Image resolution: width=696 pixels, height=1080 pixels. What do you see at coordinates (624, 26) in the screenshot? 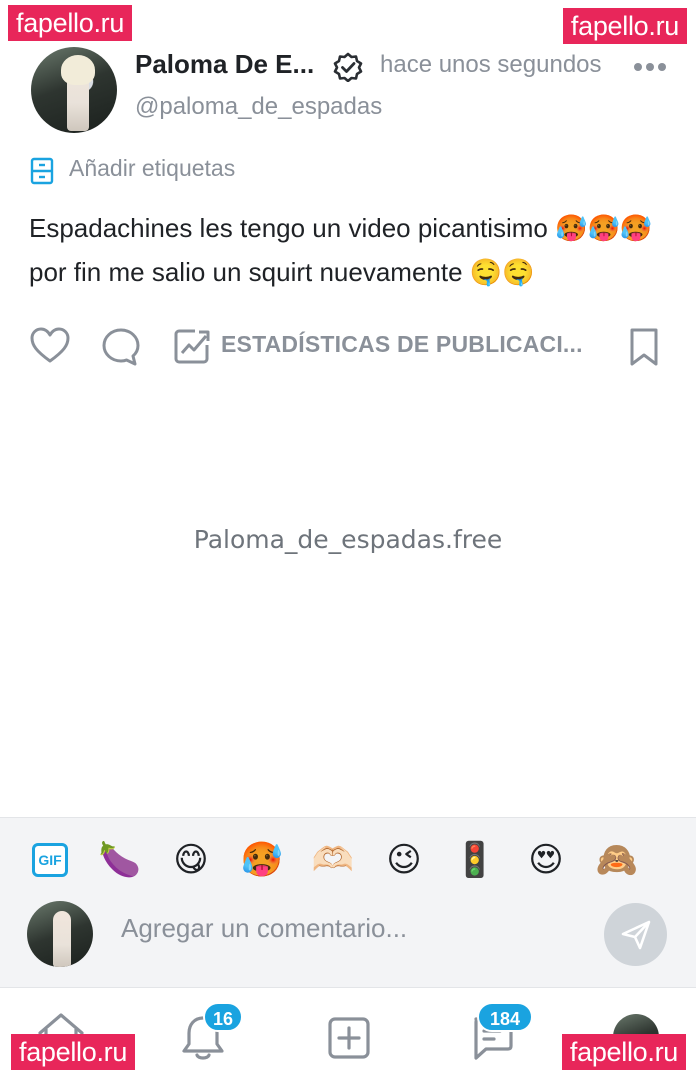
I see `watermark-top-right: fapello.ru` at bounding box center [624, 26].